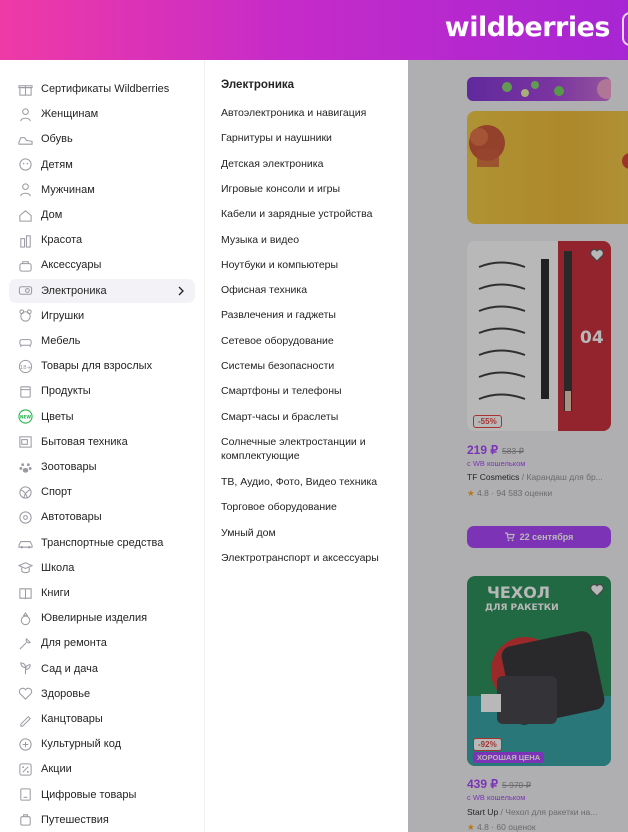 This screenshot has height=832, width=628. What do you see at coordinates (258, 85) in the screenshot?
I see `subcategory-title: Электроника` at bounding box center [258, 85].